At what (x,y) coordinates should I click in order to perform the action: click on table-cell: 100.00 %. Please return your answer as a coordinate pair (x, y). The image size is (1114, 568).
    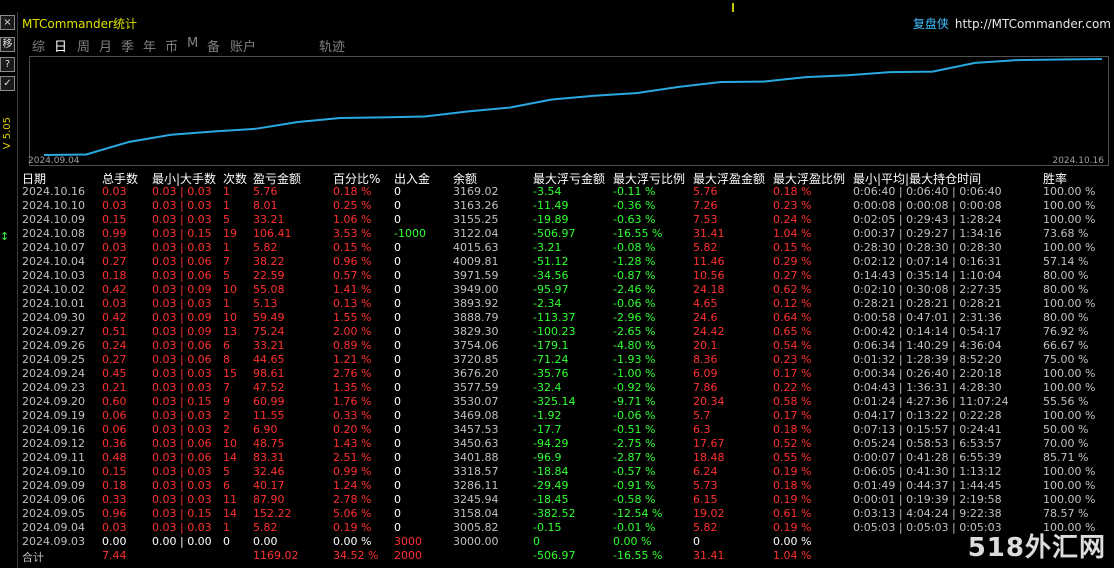
    Looking at the image, I should click on (1069, 373).